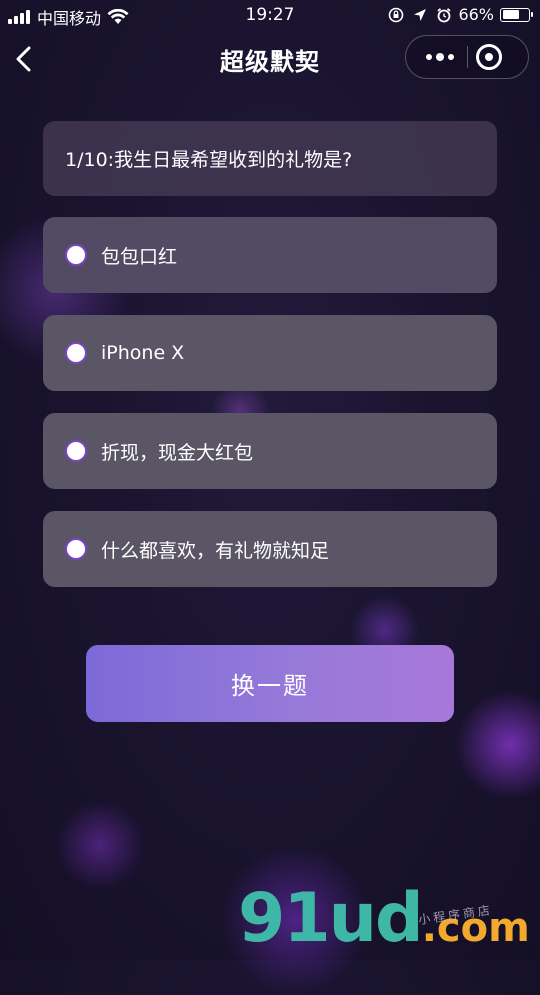 The width and height of the screenshot is (540, 995). What do you see at coordinates (270, 15) in the screenshot?
I see `status-bar: 中国移动 19:27 66%` at bounding box center [270, 15].